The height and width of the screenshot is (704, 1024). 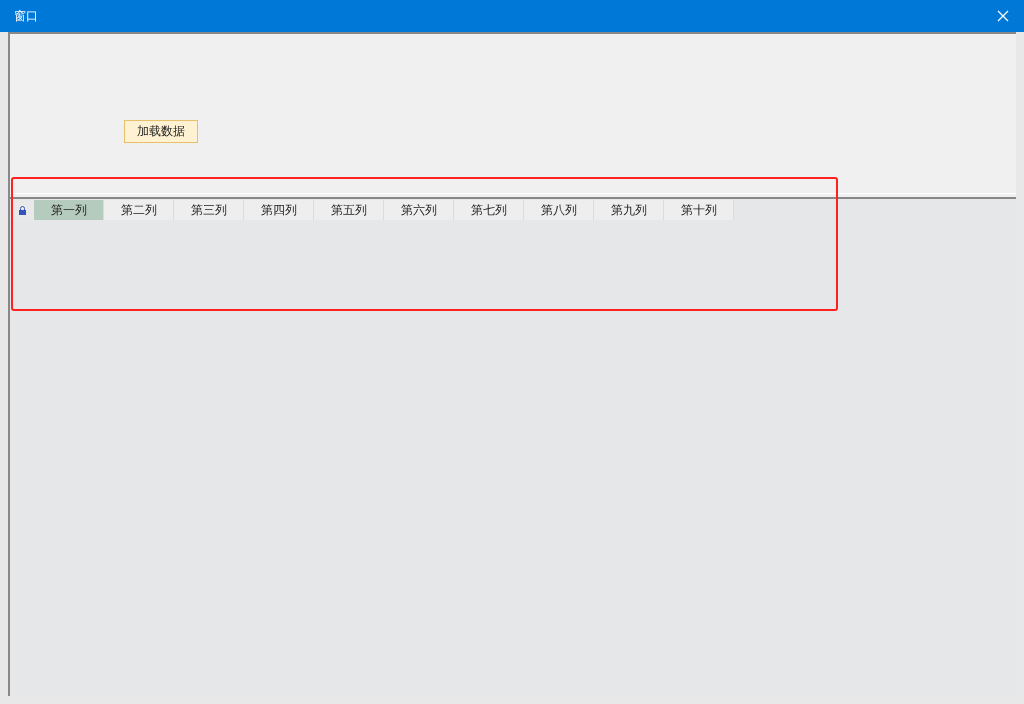 I want to click on lock-icon, so click(x=22, y=210).